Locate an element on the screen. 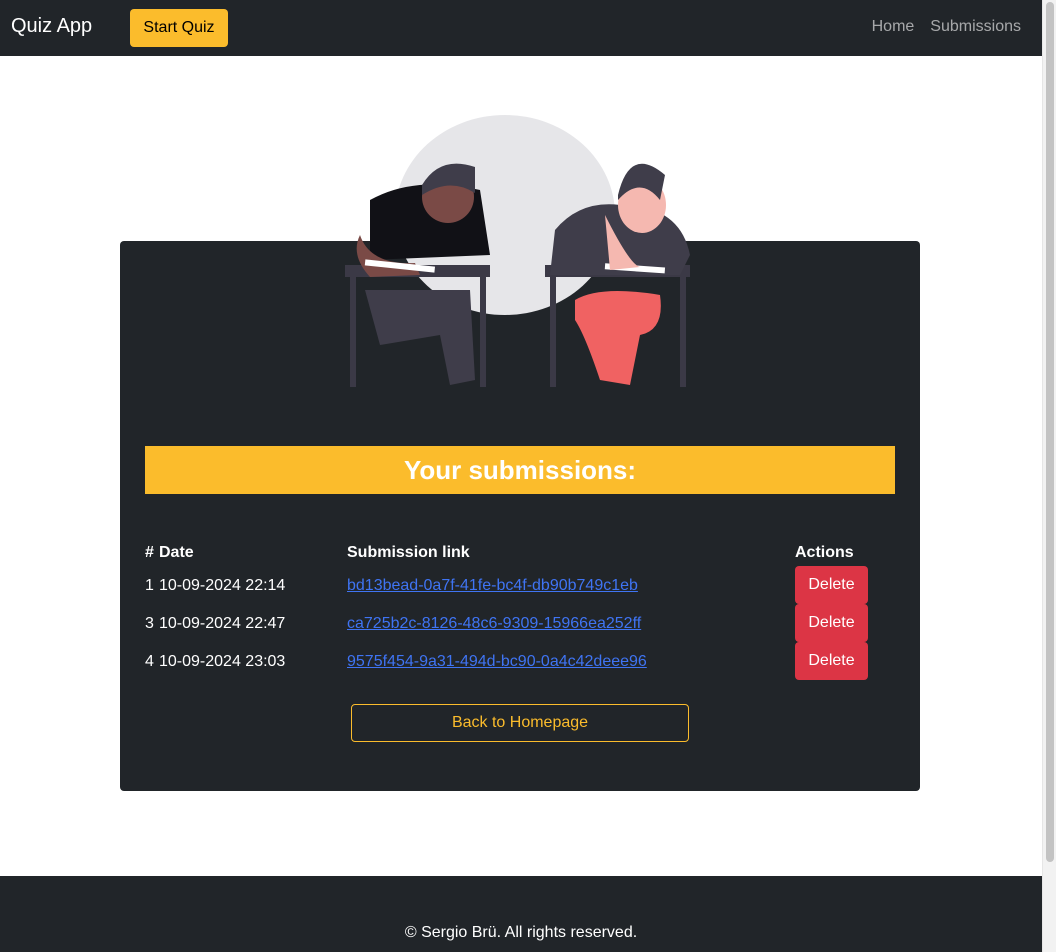  submissions-banner: Your submissions: is located at coordinates (520, 470).